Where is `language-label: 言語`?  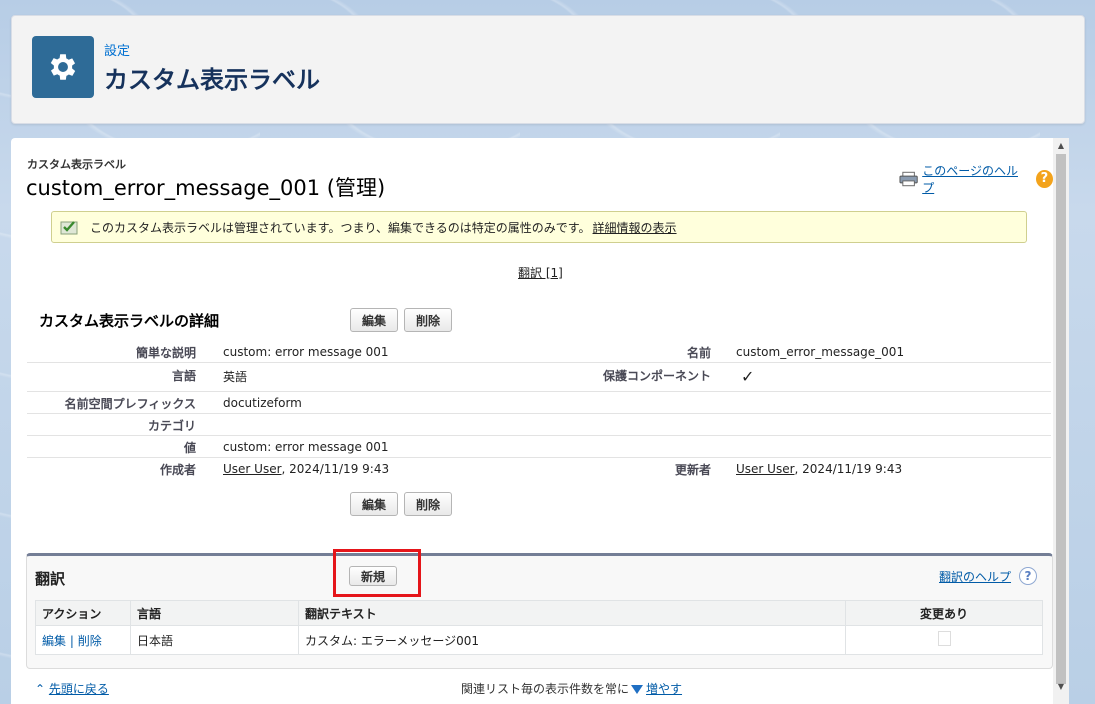 language-label: 言語 is located at coordinates (183, 376).